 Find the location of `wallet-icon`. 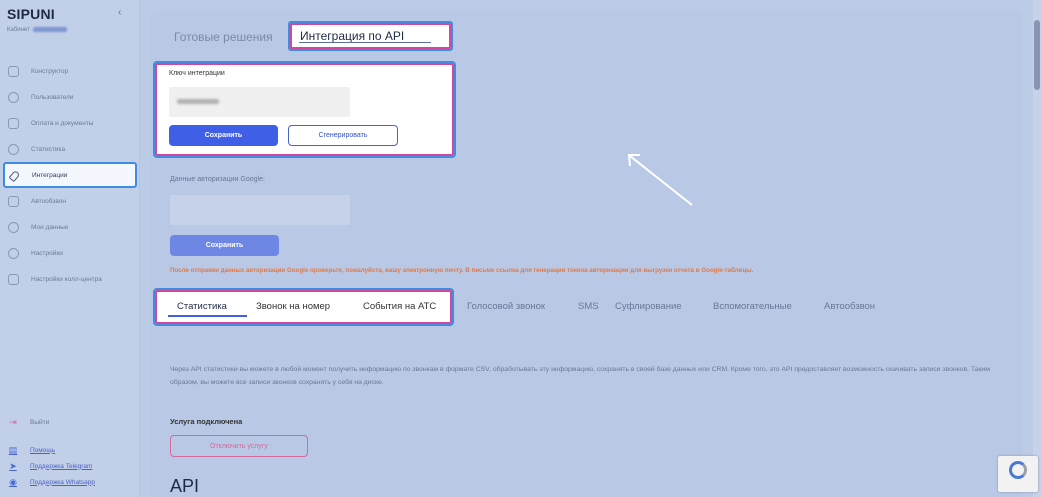

wallet-icon is located at coordinates (13, 123).